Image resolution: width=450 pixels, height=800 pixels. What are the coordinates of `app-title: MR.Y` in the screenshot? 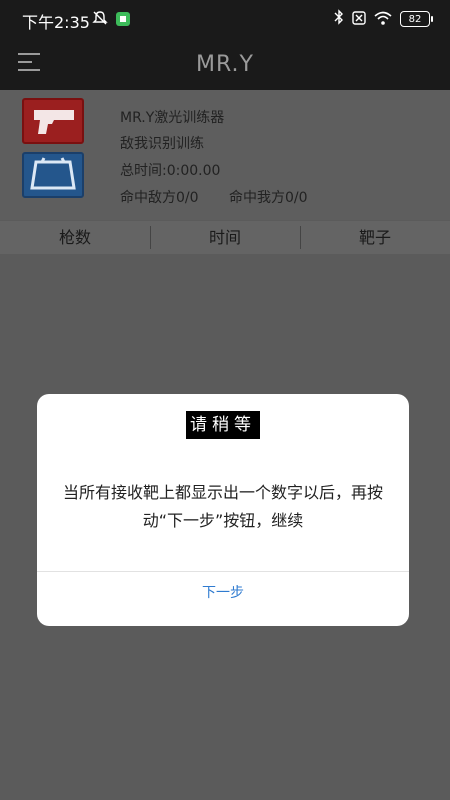 It's located at (225, 64).